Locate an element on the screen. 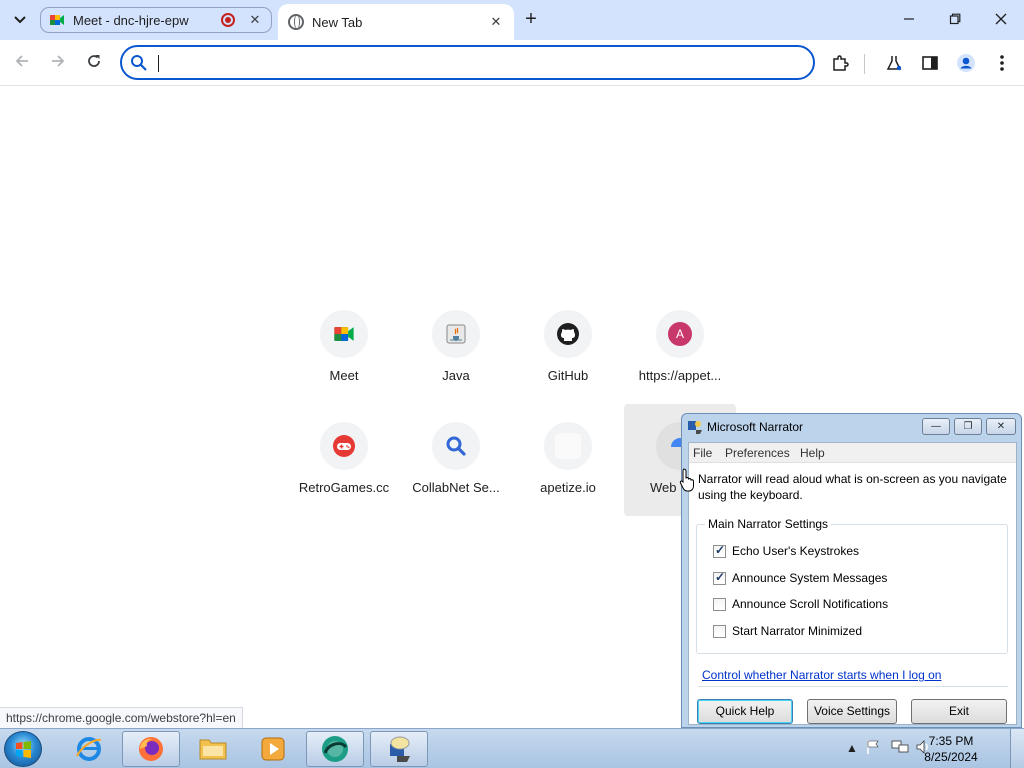  text-caret is located at coordinates (158, 63).